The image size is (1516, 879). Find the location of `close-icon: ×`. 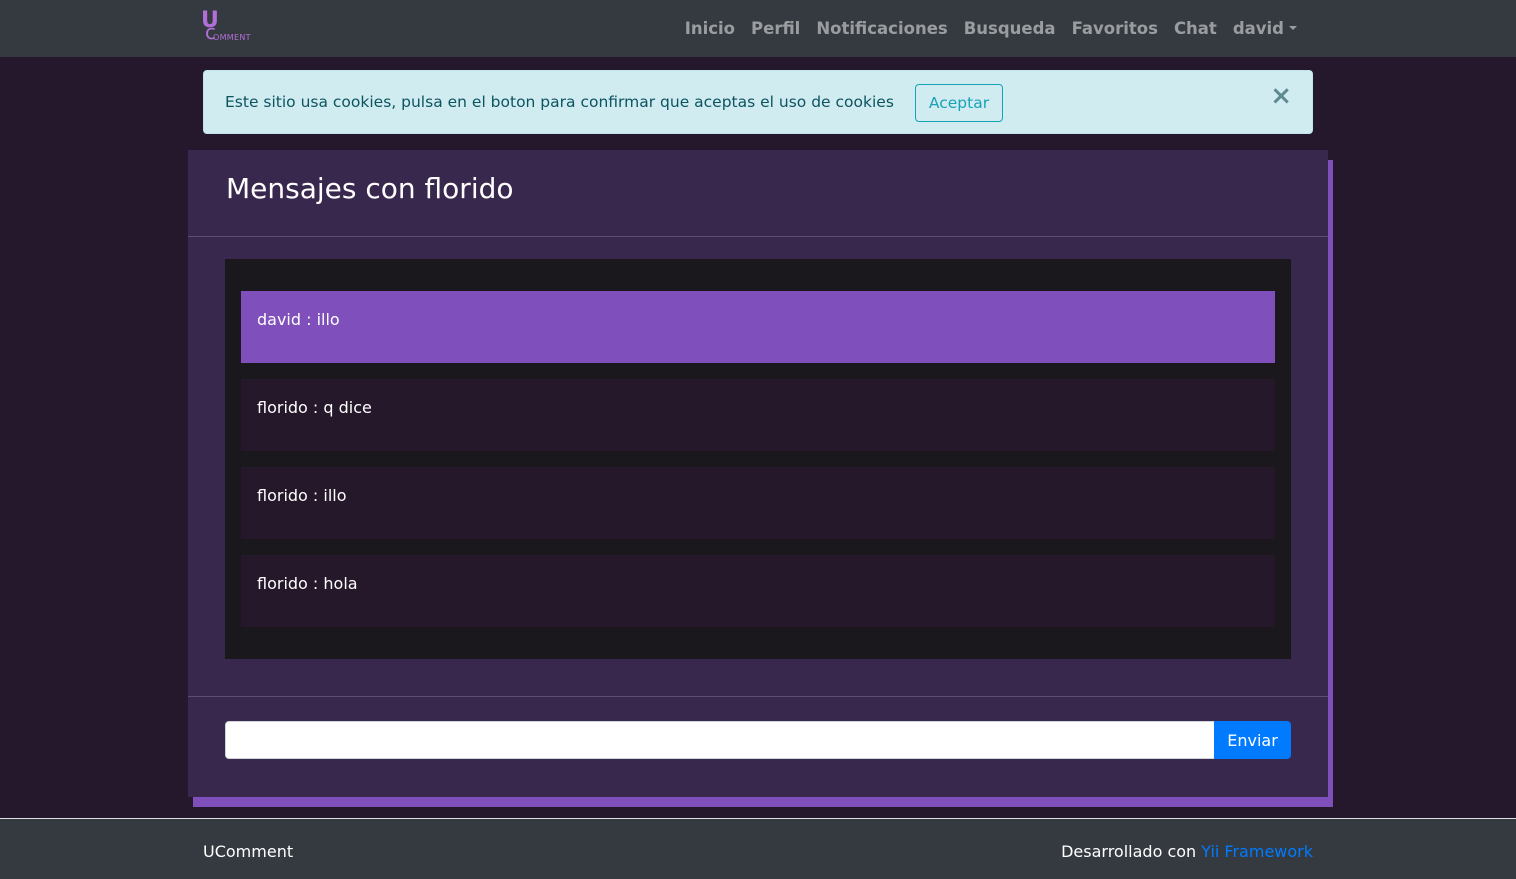

close-icon: × is located at coordinates (1281, 96).